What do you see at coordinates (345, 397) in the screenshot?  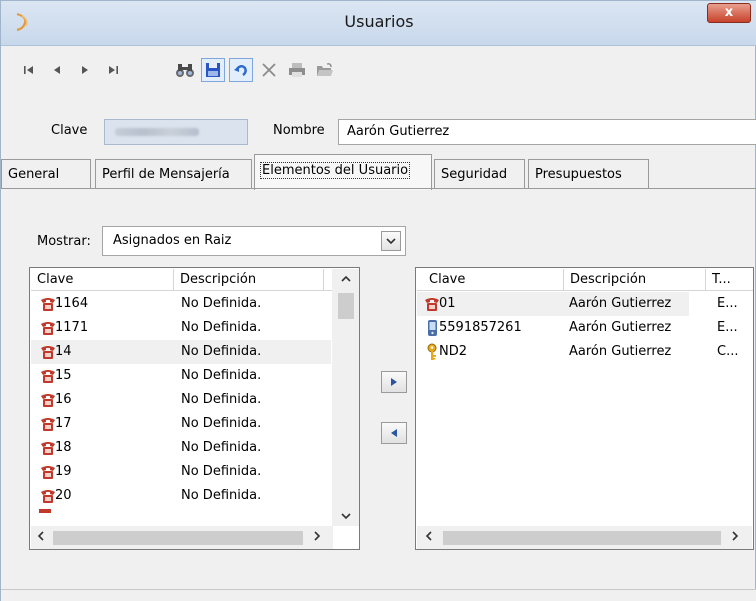 I see `vertical-scrollbar` at bounding box center [345, 397].